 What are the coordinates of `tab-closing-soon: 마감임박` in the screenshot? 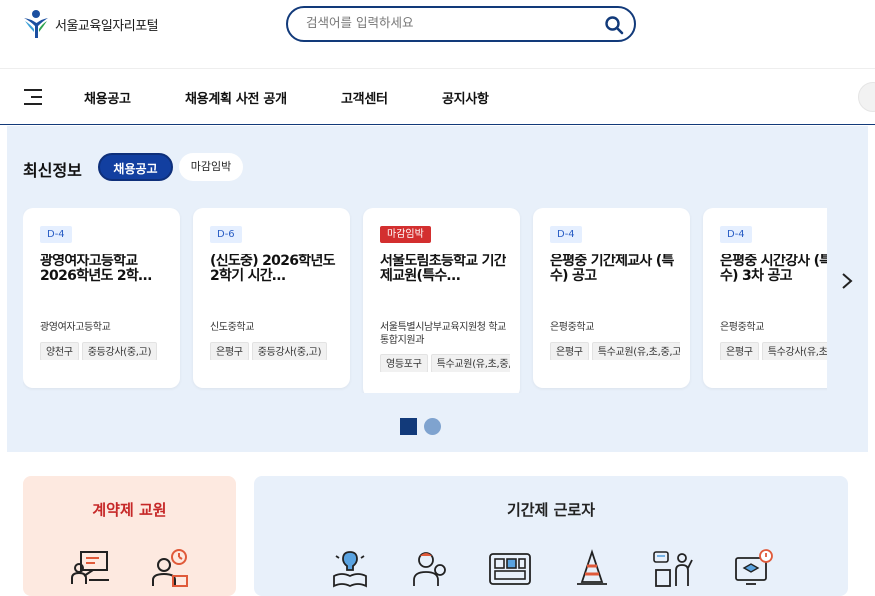 It's located at (211, 167).